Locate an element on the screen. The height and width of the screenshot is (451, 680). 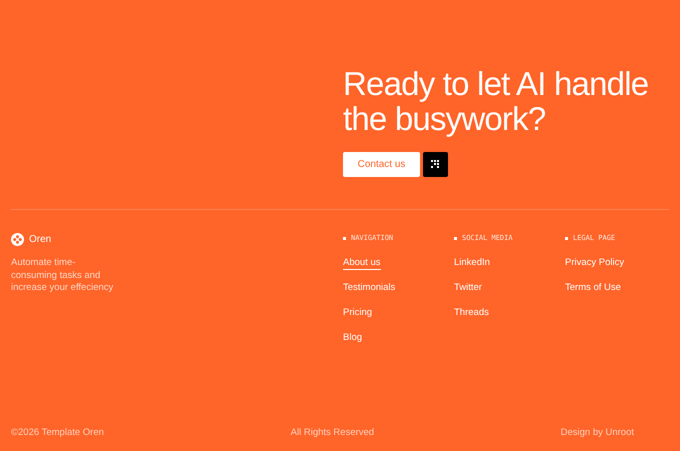
brand-tagline: Automate time-consuming tasks and increase your effeciency is located at coordinates (62, 275).